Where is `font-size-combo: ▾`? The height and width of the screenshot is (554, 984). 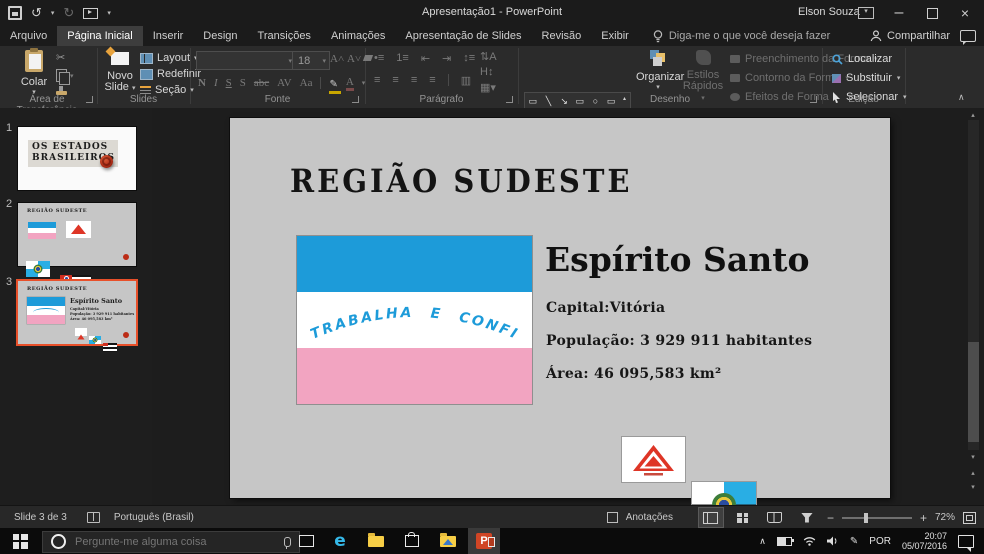 font-size-combo: ▾ is located at coordinates (311, 60).